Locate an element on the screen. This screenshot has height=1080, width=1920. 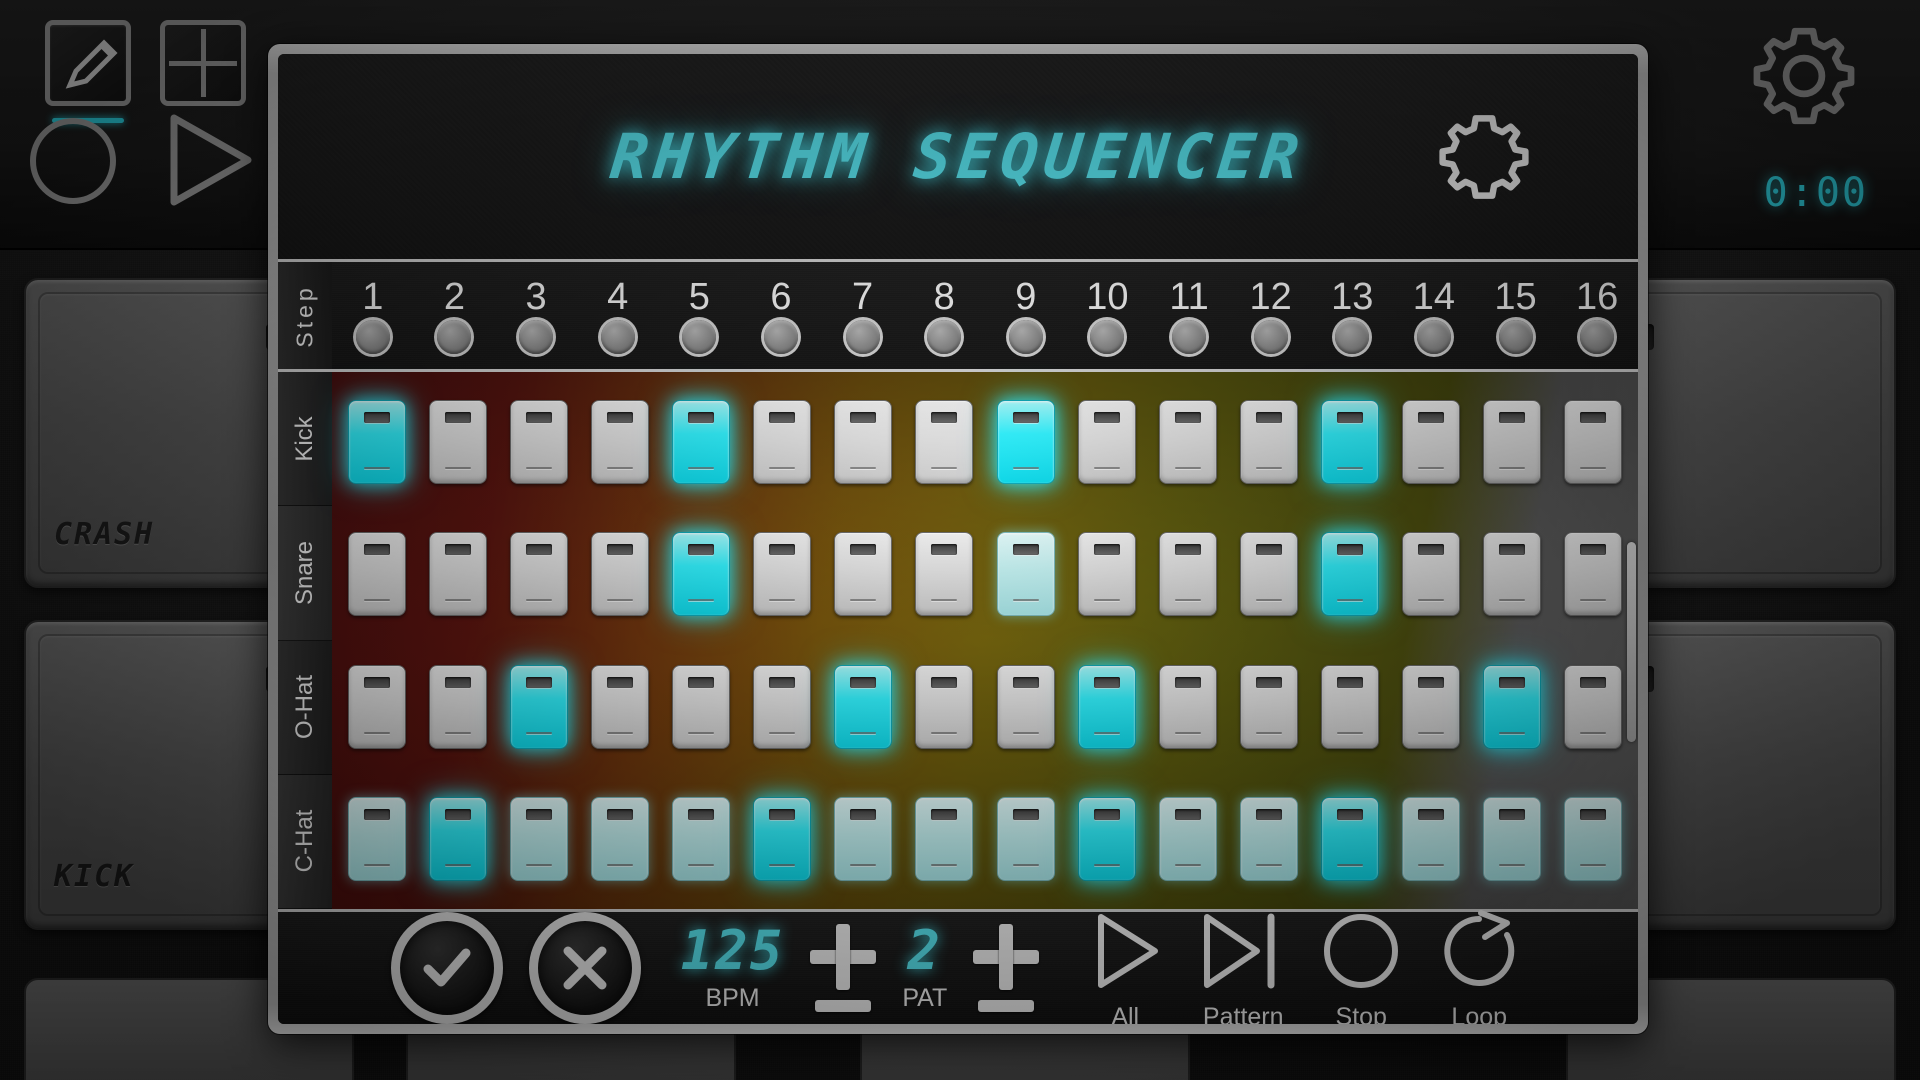
step-column-9: 9 is located at coordinates (1026, 315).